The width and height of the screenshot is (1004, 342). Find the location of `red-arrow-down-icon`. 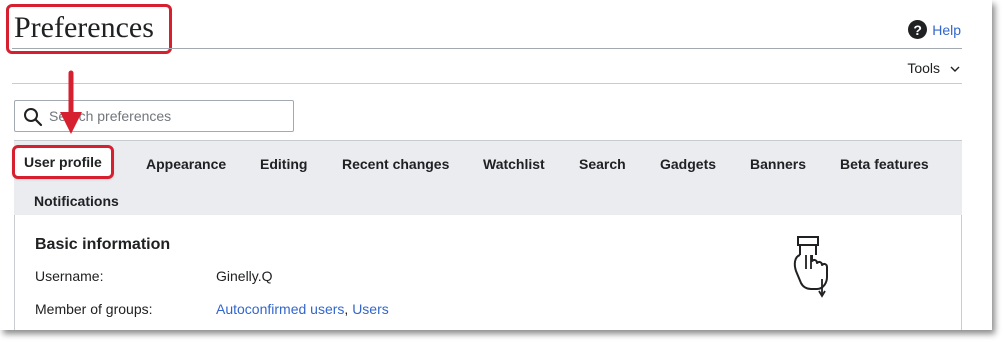

red-arrow-down-icon is located at coordinates (71, 106).